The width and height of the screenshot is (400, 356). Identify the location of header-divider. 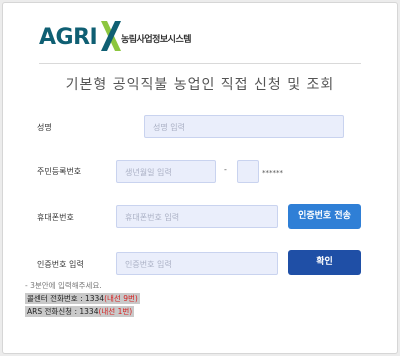
(200, 63).